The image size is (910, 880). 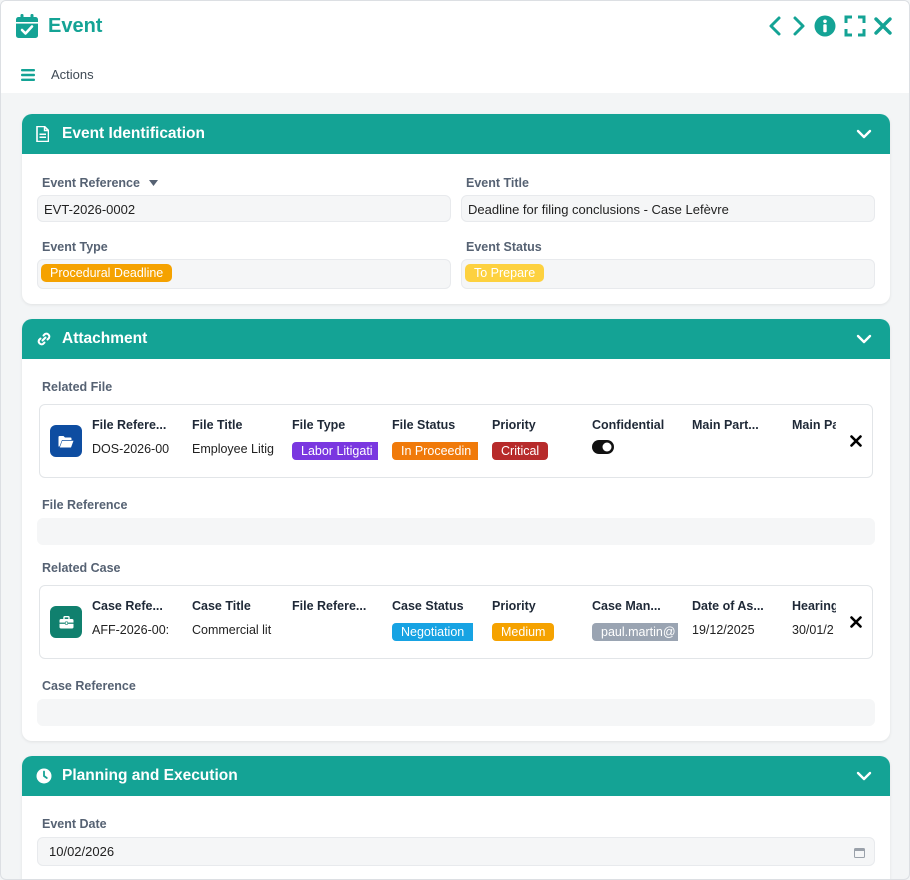 What do you see at coordinates (107, 273) in the screenshot?
I see `event-type-badge: Procedural Deadline` at bounding box center [107, 273].